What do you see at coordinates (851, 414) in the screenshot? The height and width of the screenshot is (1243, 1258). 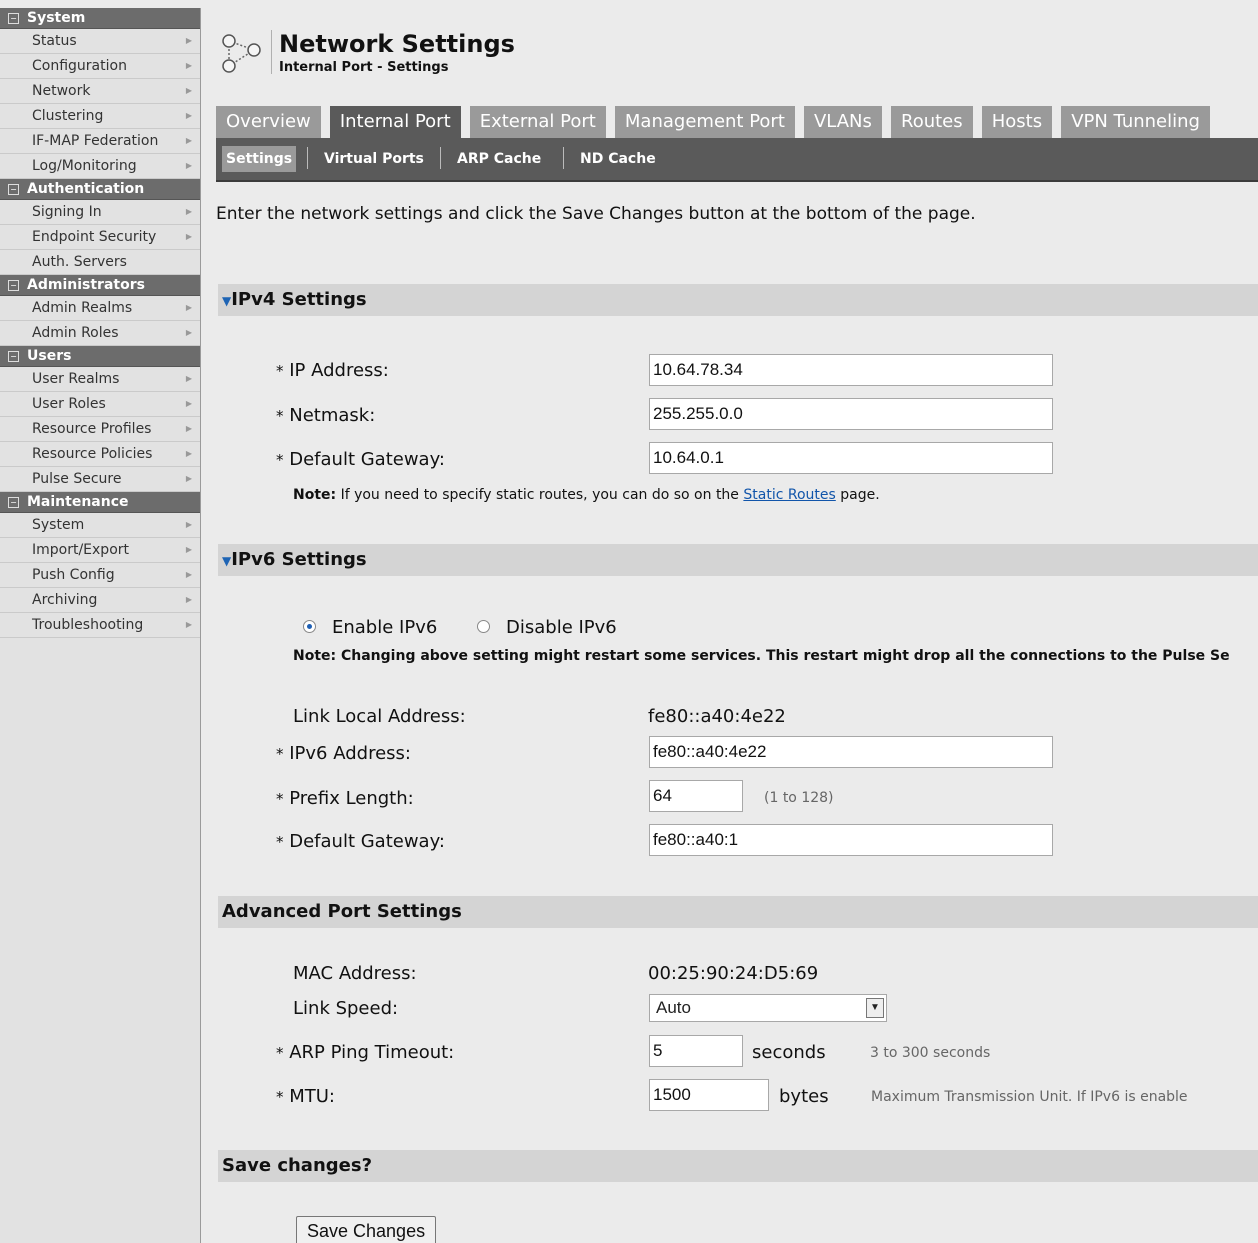 I see `netmask-input` at bounding box center [851, 414].